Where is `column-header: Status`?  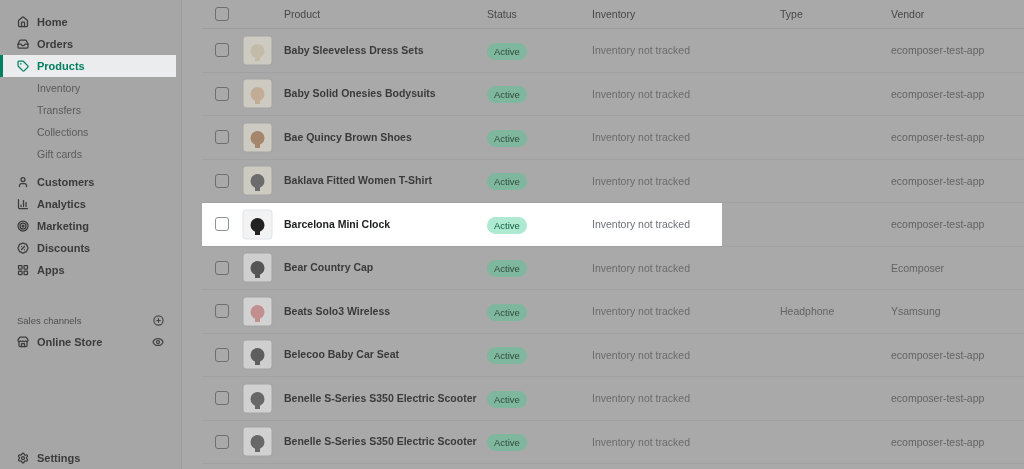 column-header: Status is located at coordinates (502, 14).